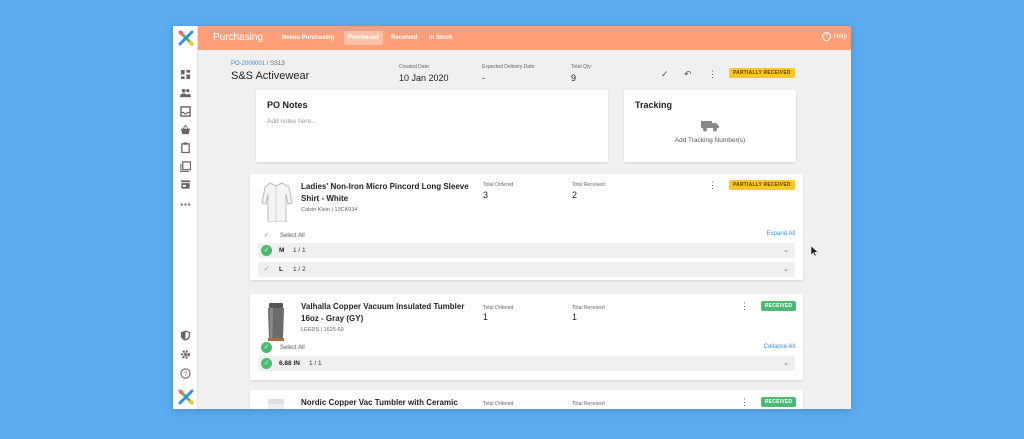 The image size is (1024, 439). I want to click on undo-icon: ↶, so click(688, 74).